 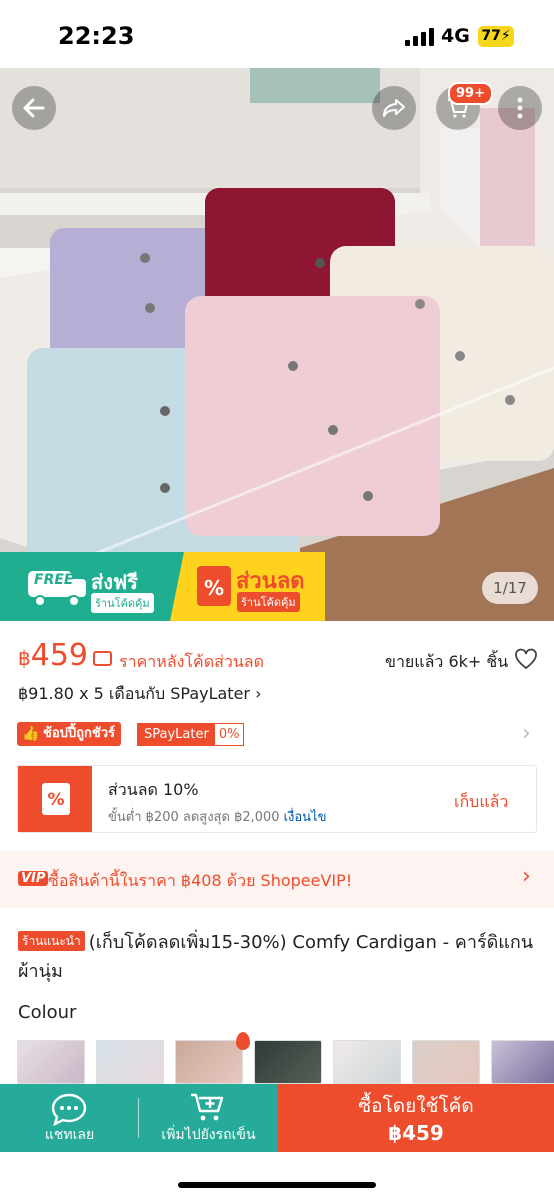 What do you see at coordinates (122, 603) in the screenshot?
I see `free-shipping-sub: ร้านโค้ดคุ้ม` at bounding box center [122, 603].